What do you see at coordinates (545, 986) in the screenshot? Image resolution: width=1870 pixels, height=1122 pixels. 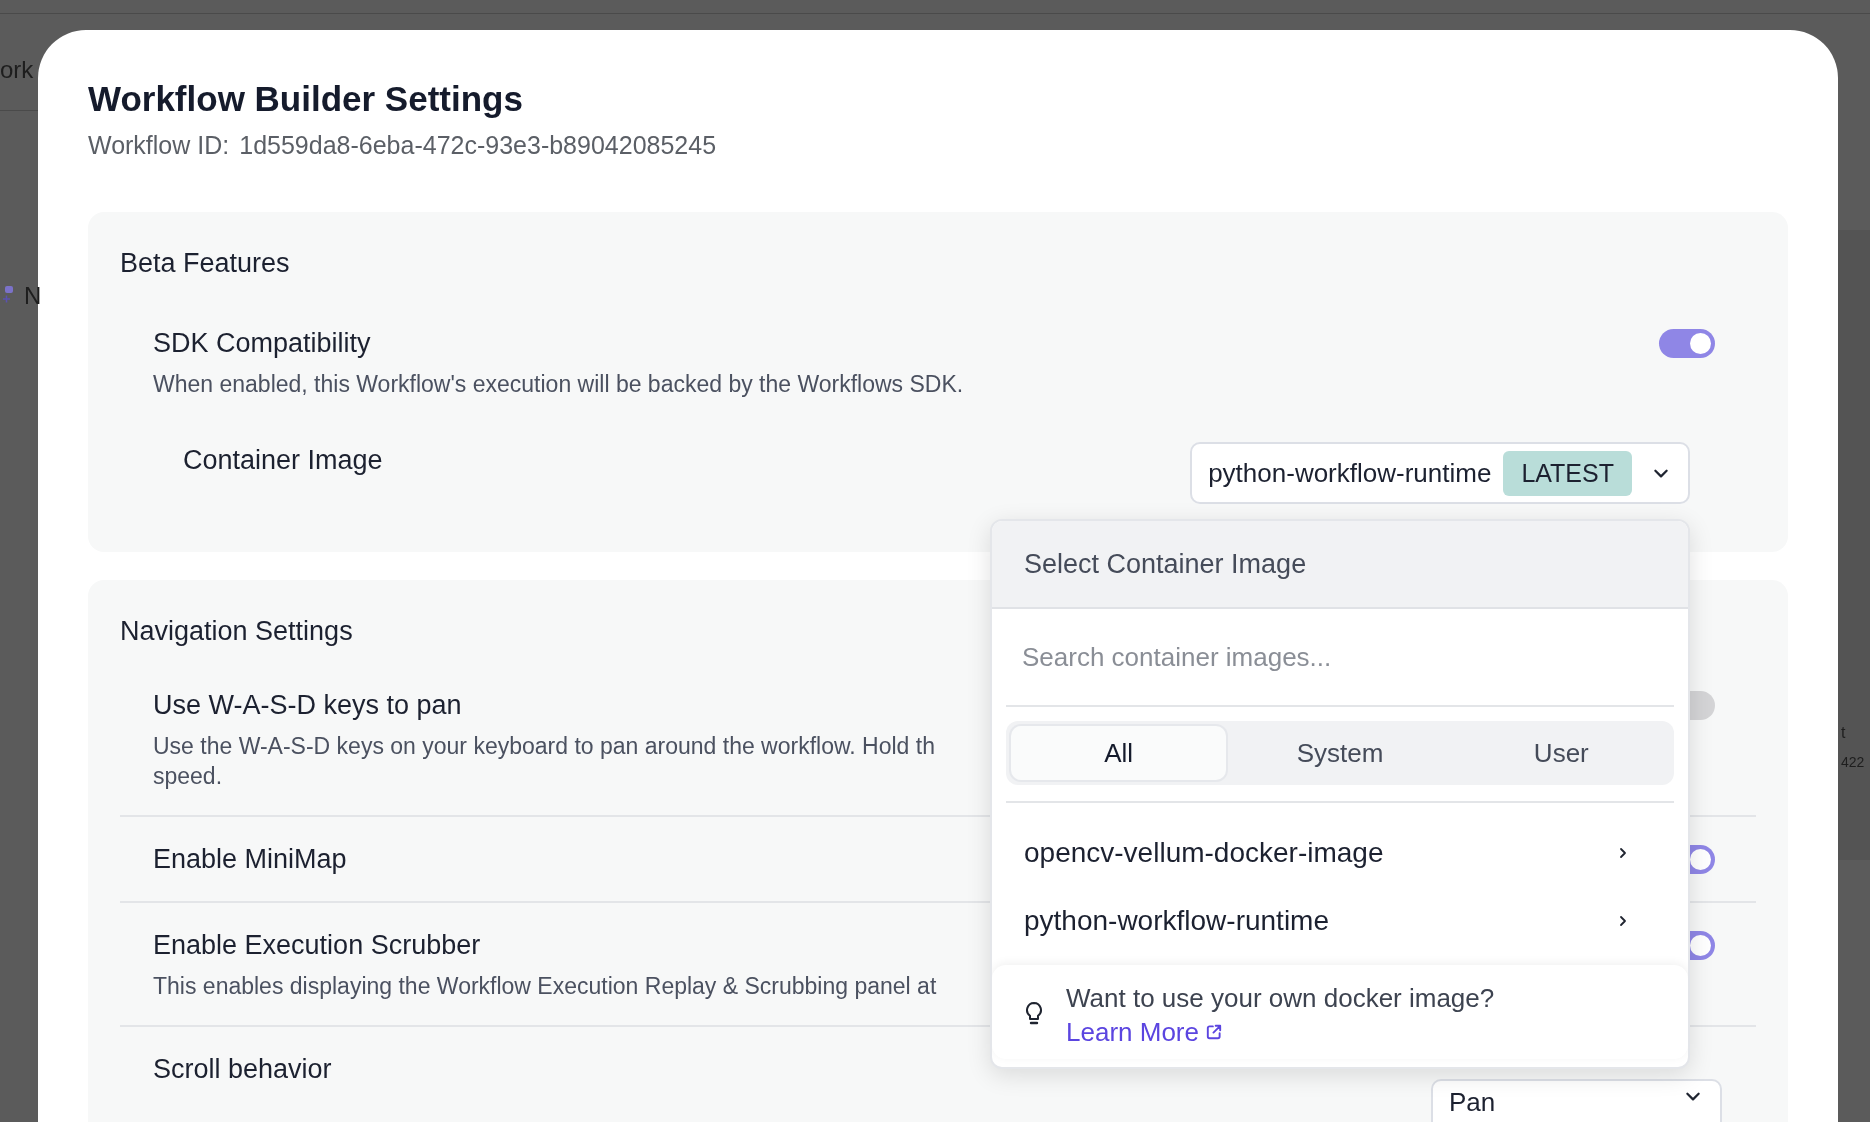 I see `setting-description: This enables displaying the Workflow Execution Replay & Scrubbing panel at` at bounding box center [545, 986].